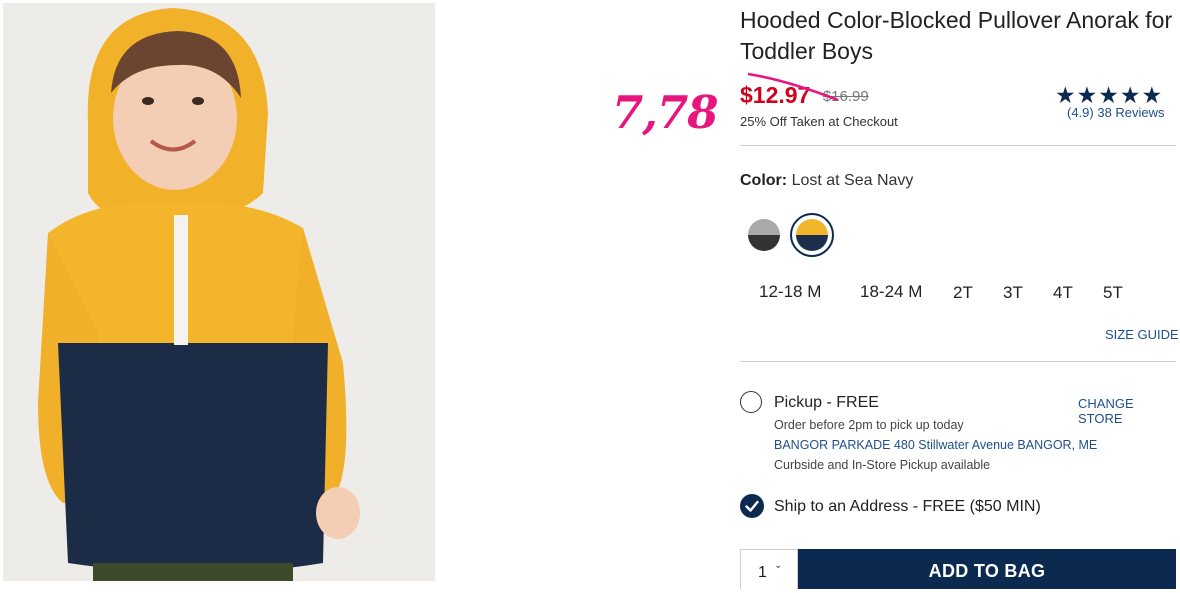 Image resolution: width=1180 pixels, height=593 pixels. Describe the element at coordinates (1129, 411) in the screenshot. I see `change-store-link: CHANGE STORE` at that location.